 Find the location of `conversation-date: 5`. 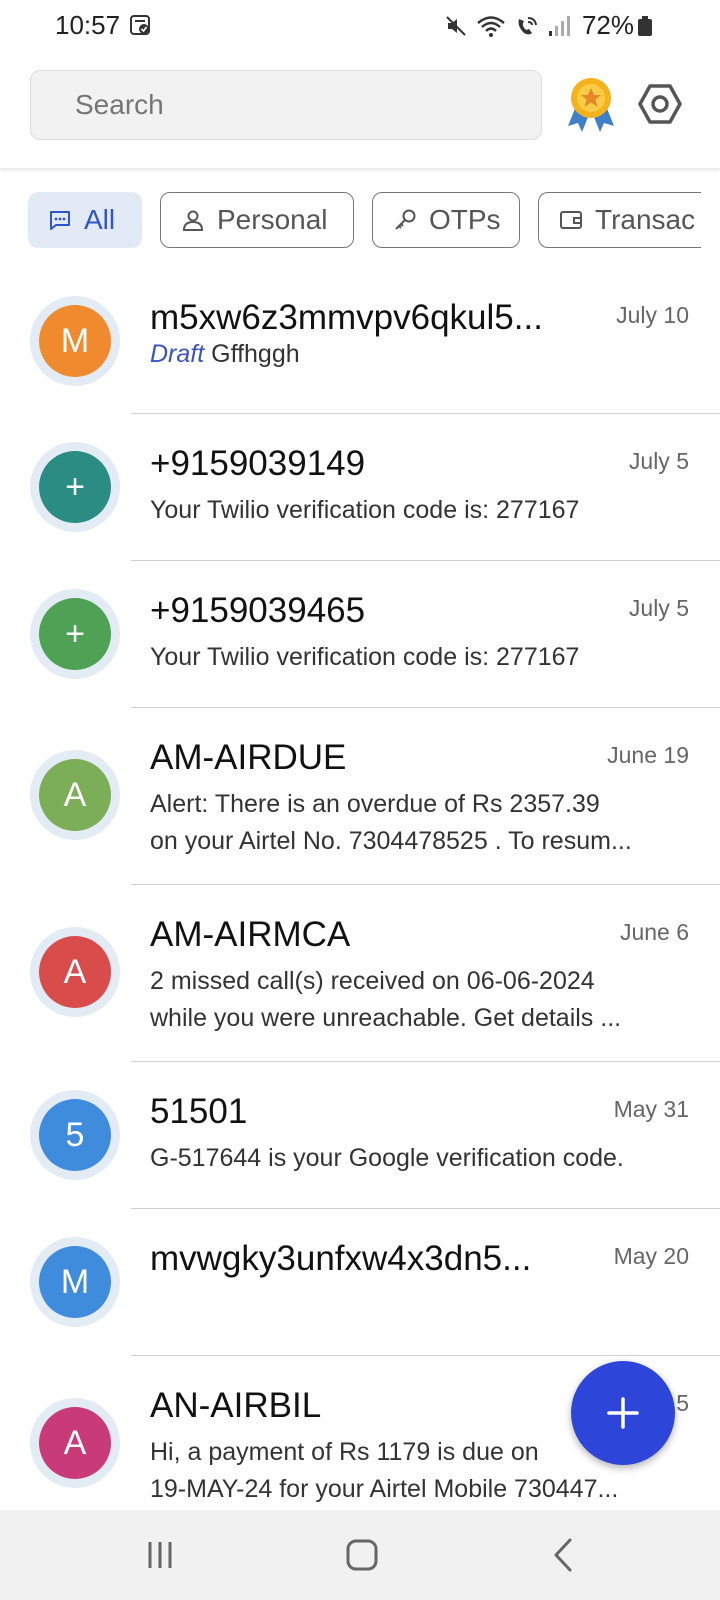

conversation-date: 5 is located at coordinates (682, 1403).